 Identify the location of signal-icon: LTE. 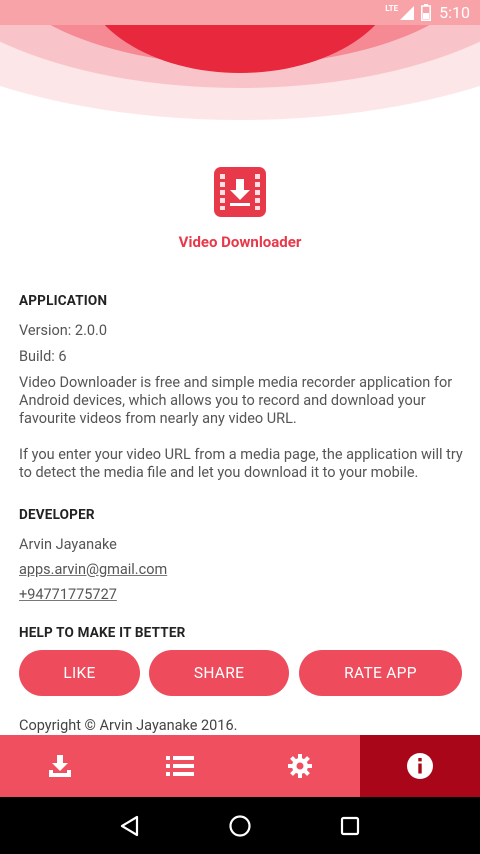
(400, 12).